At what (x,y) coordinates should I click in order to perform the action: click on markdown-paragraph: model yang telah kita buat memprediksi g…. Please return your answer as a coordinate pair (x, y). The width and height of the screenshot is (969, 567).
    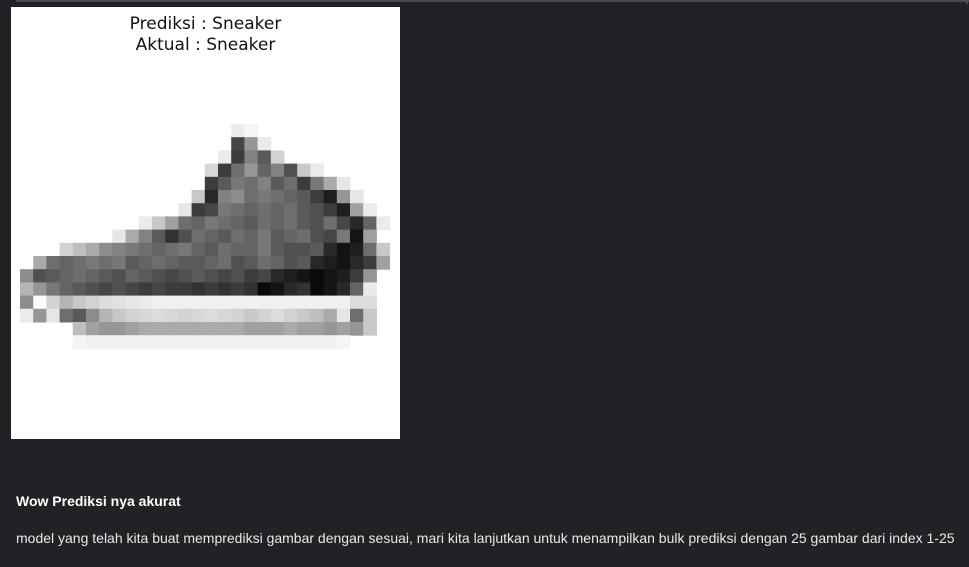
    Looking at the image, I should click on (485, 538).